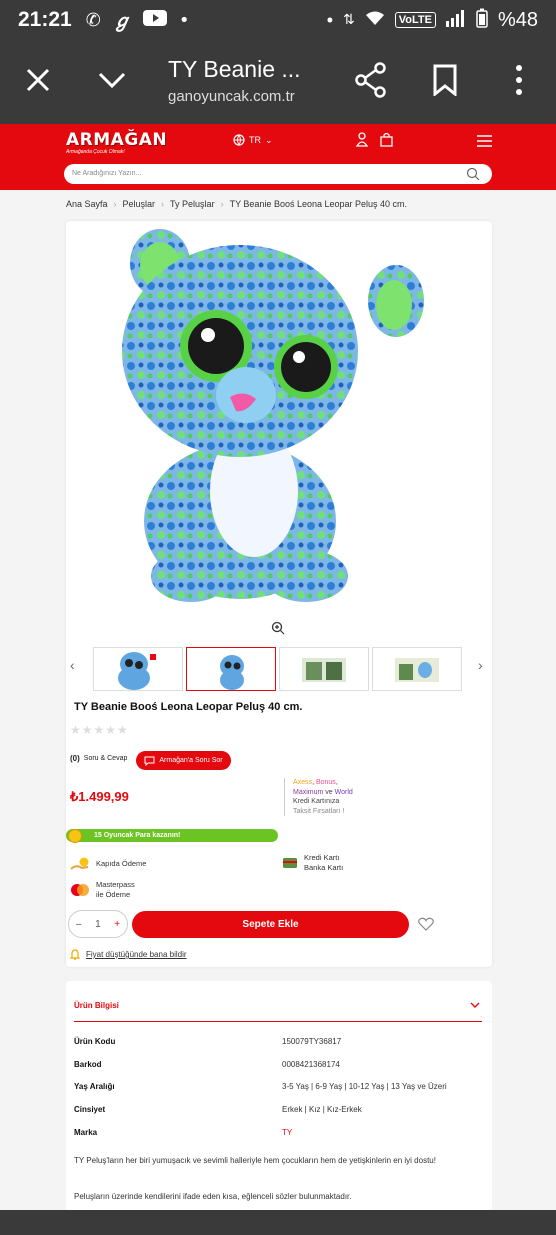 The height and width of the screenshot is (1235, 556). Describe the element at coordinates (371, 80) in the screenshot. I see `share-icon` at that location.